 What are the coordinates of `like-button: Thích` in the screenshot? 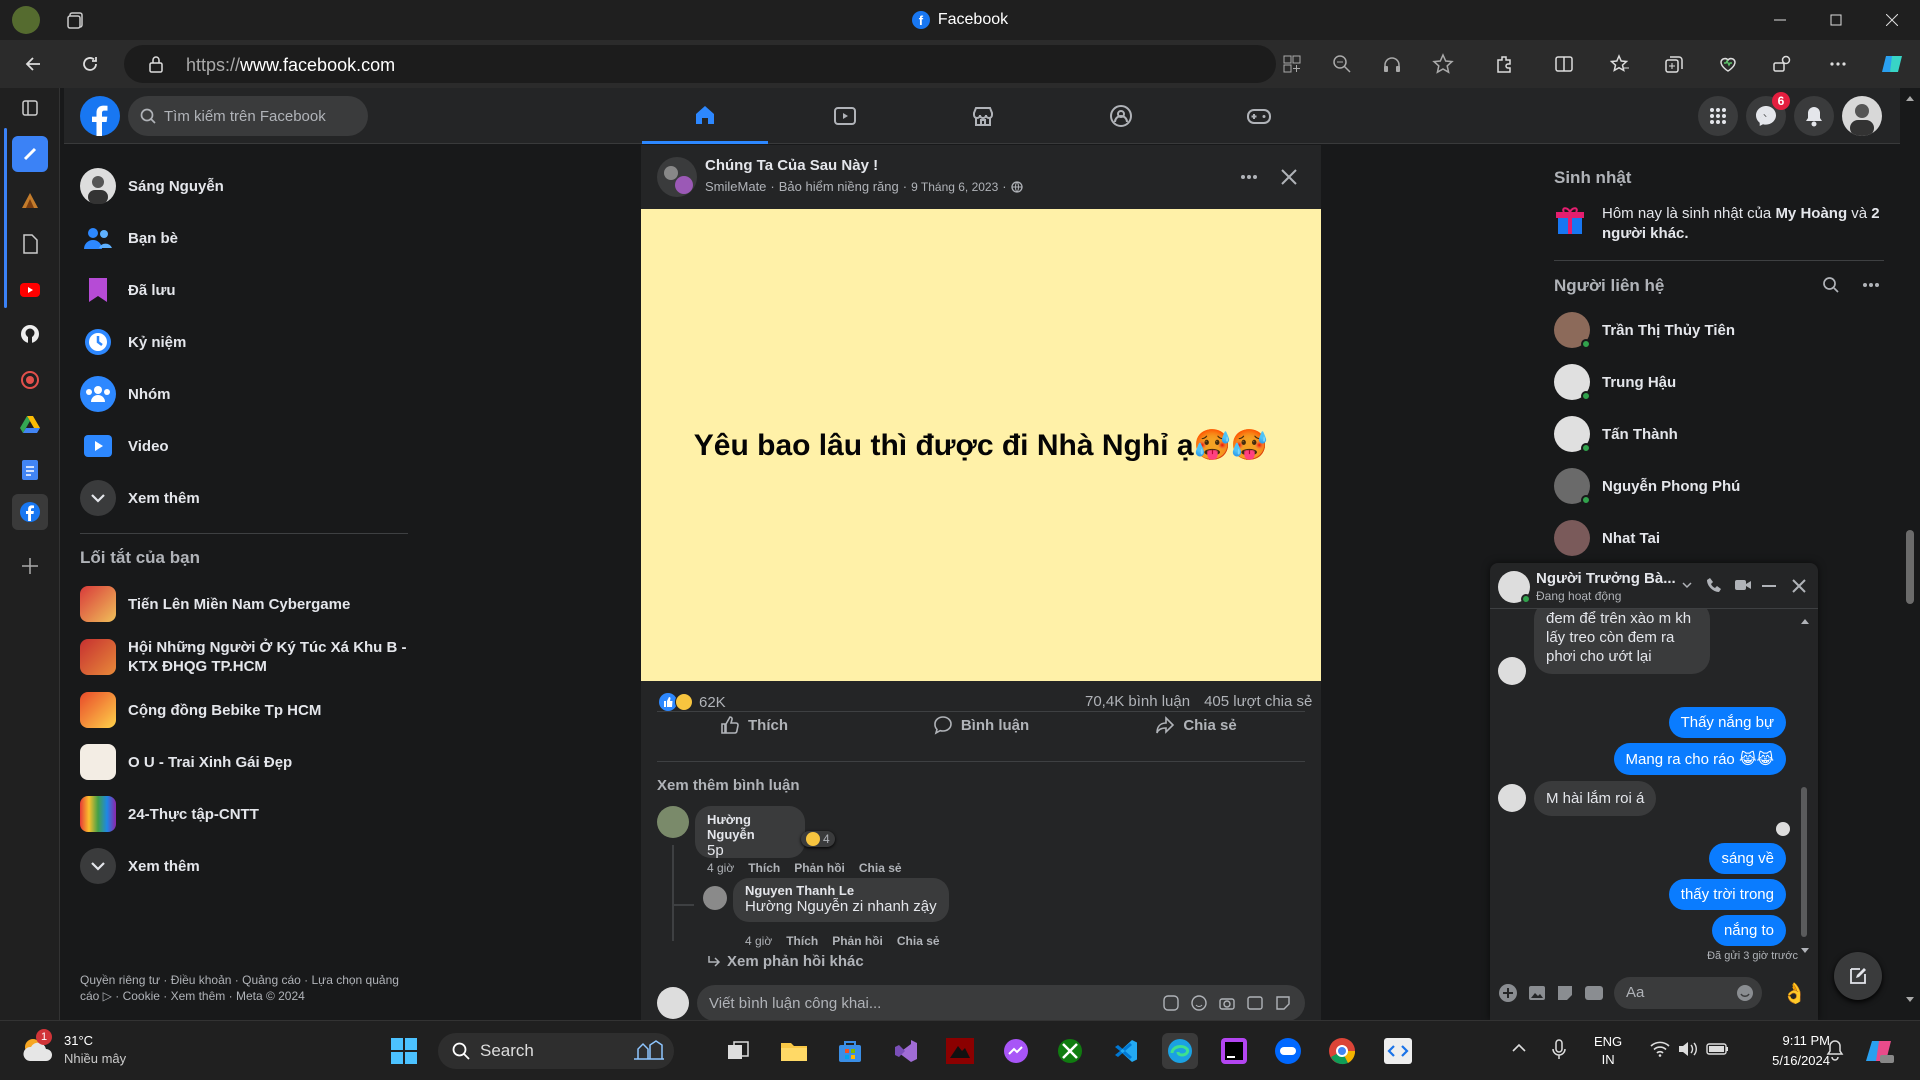 It's located at (754, 725).